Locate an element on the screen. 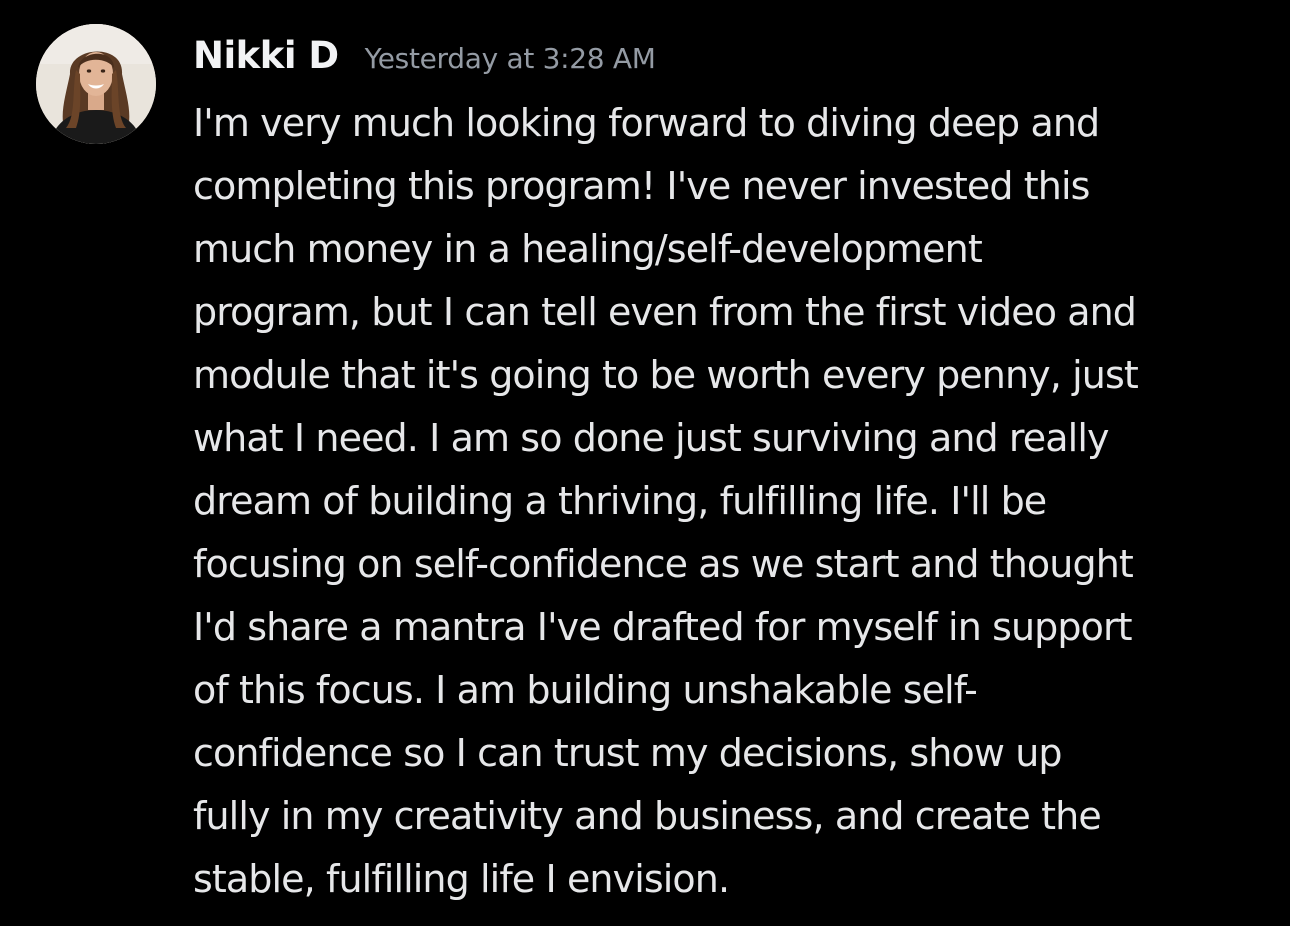  user-avatar-icon is located at coordinates (96, 84).